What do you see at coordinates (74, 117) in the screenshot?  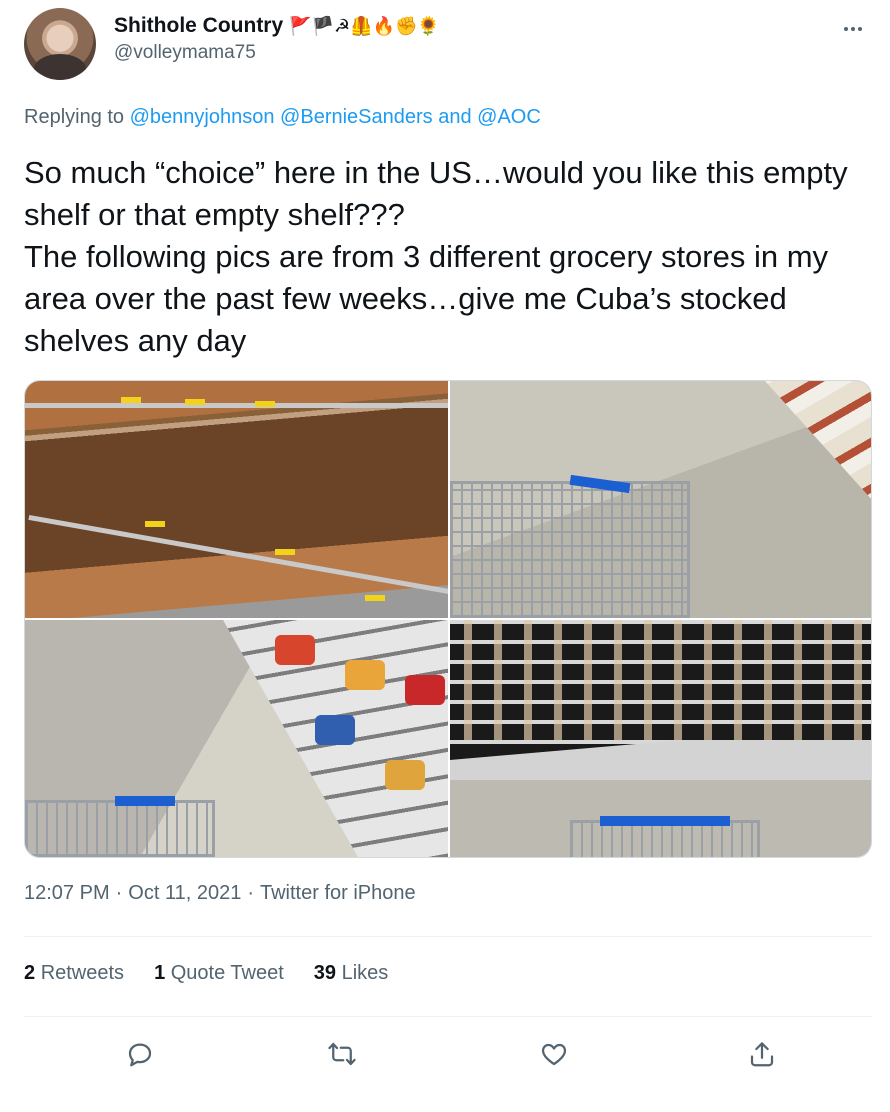 I see `replying-prefix: Replying to` at bounding box center [74, 117].